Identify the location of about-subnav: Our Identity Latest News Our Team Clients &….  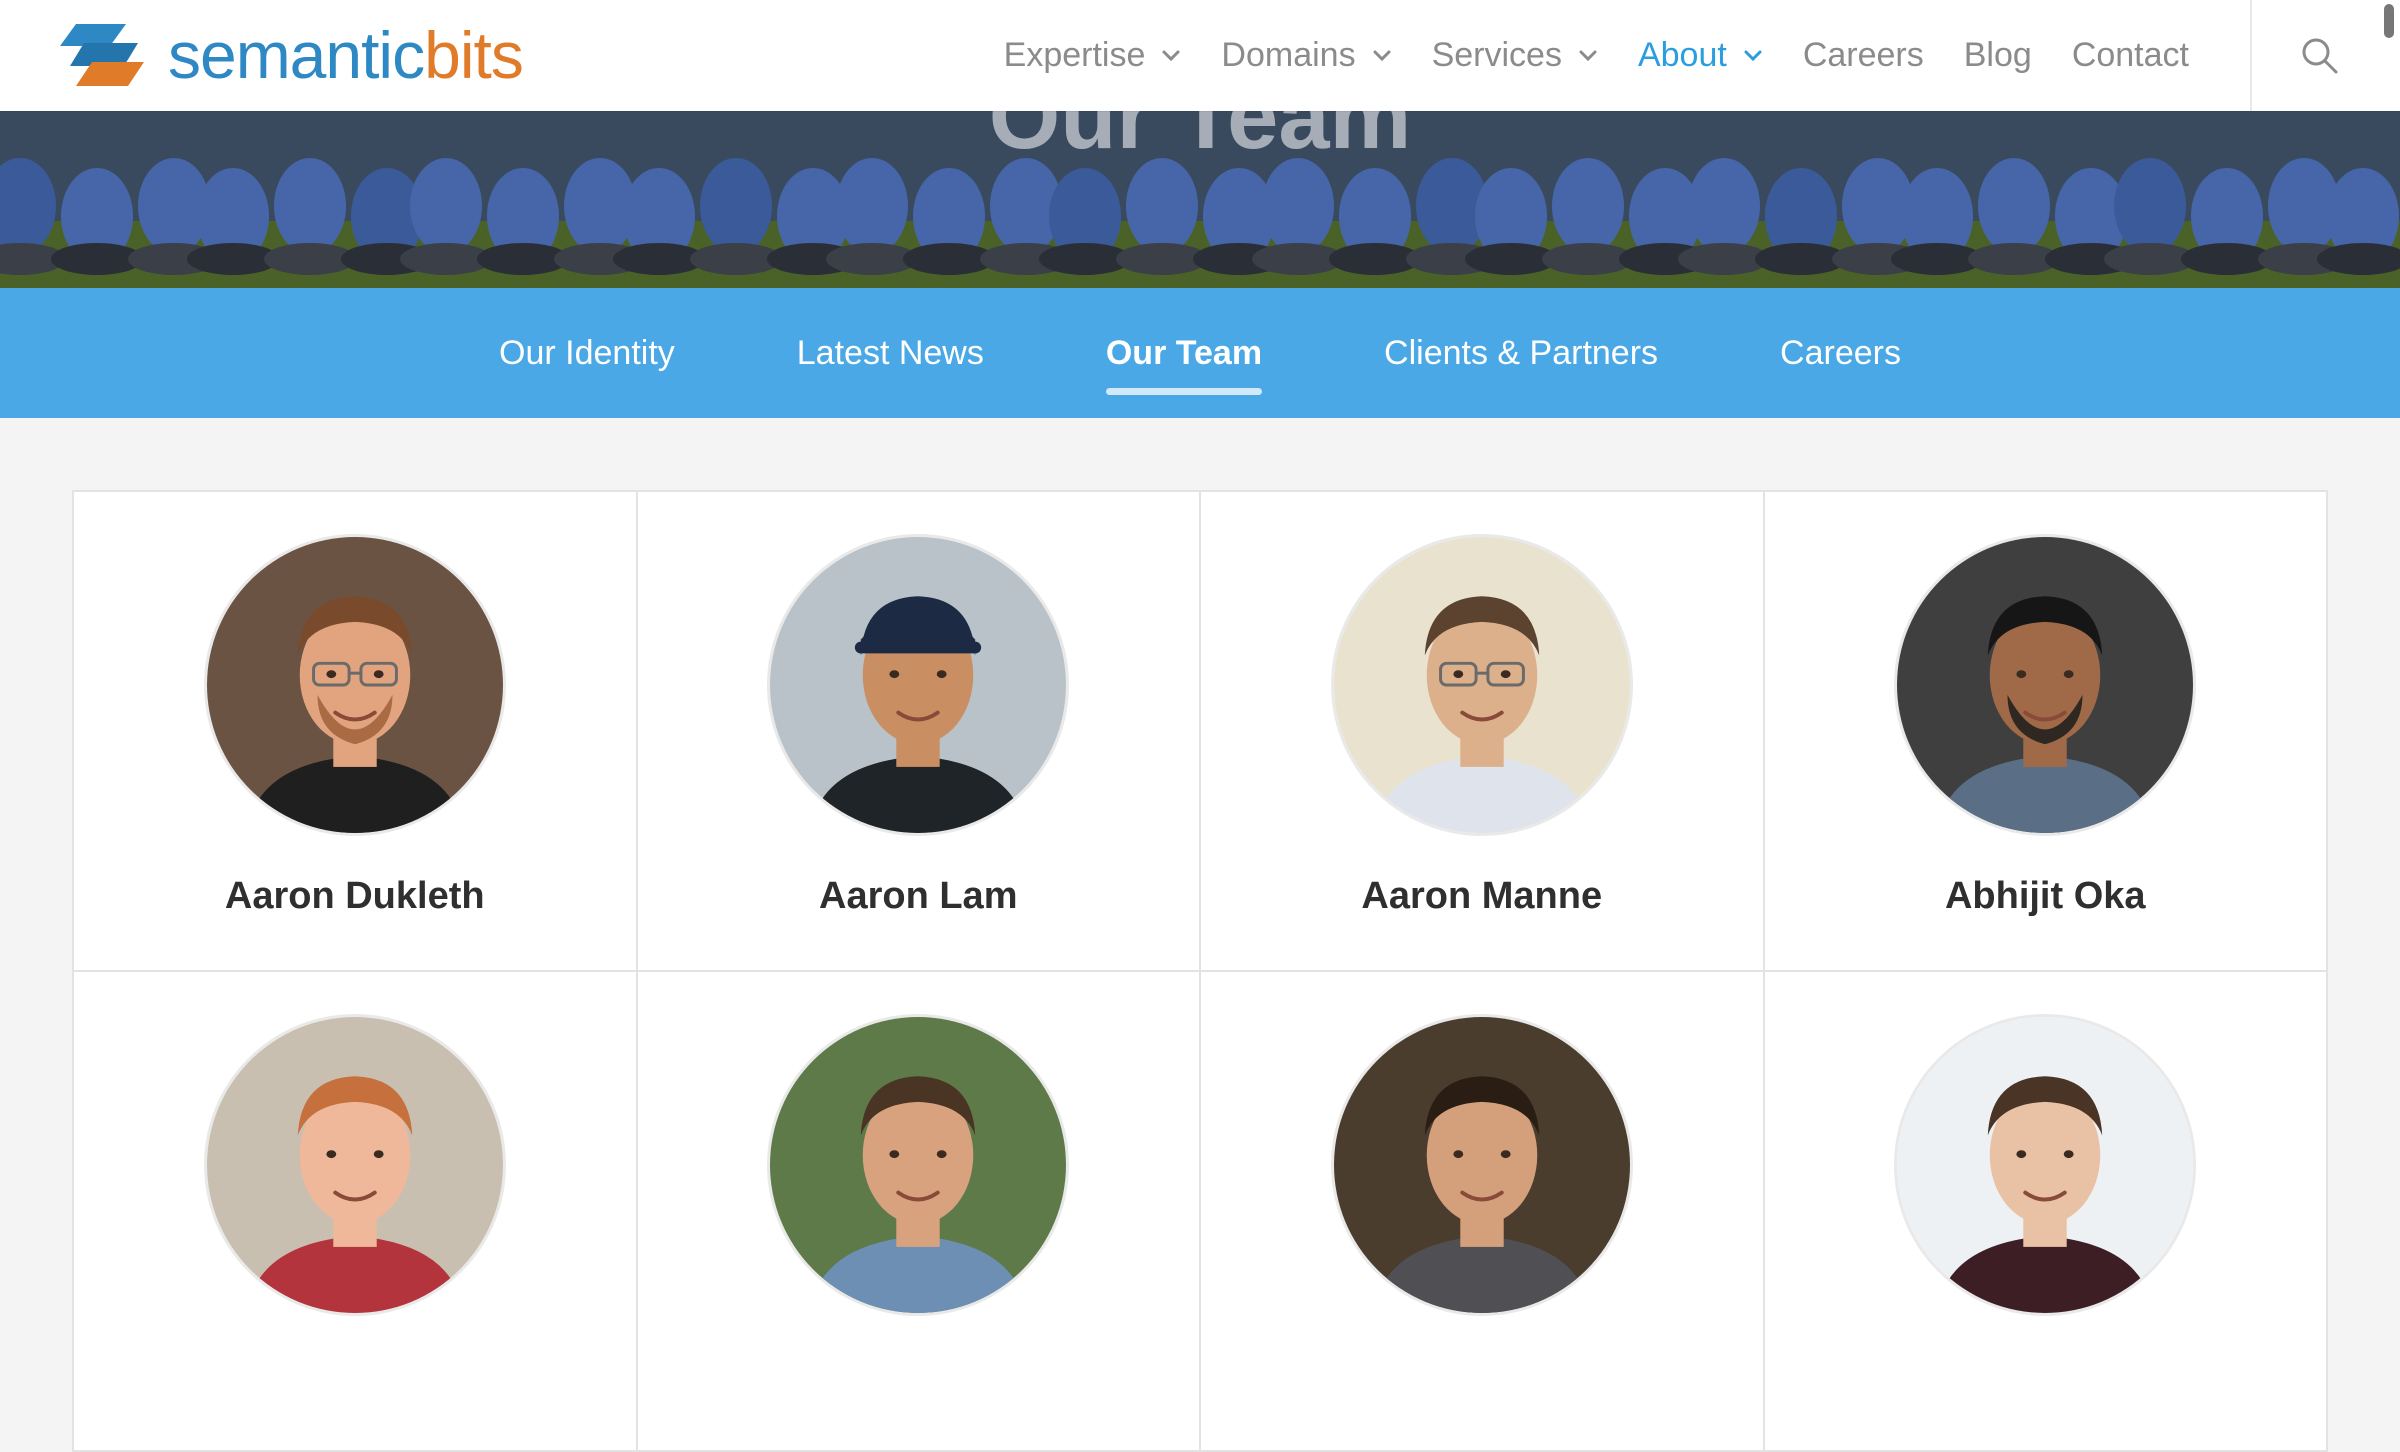
(1200, 353).